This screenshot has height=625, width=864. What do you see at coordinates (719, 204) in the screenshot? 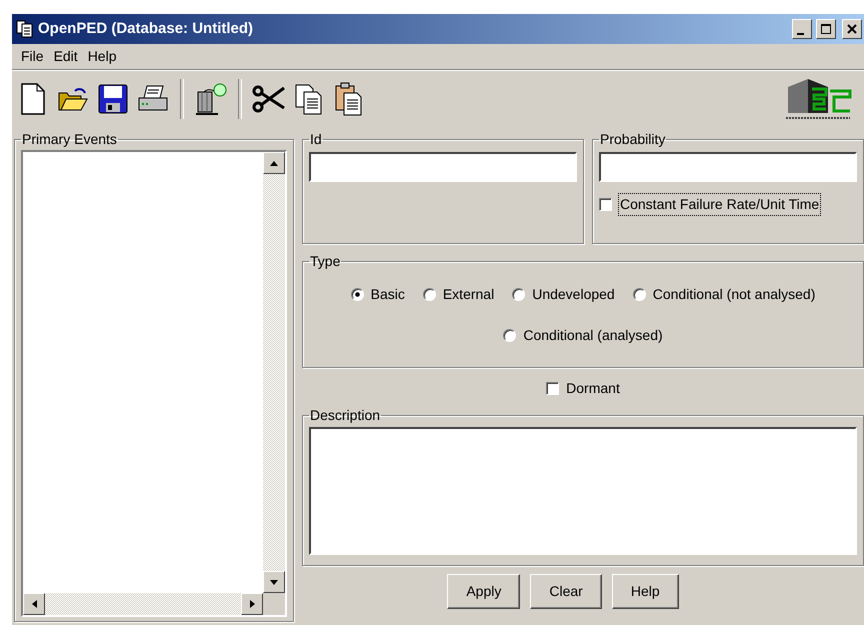
I see `checkbox-label: Constant Failure Rate/Unit Time` at bounding box center [719, 204].